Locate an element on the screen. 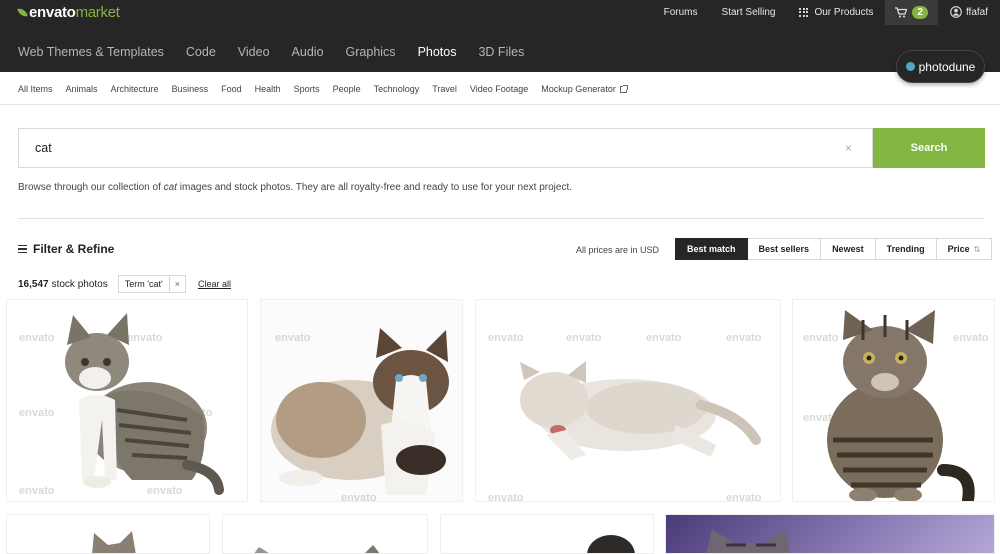 Image resolution: width=1000 pixels, height=554 pixels. search-button: Search is located at coordinates (929, 148).